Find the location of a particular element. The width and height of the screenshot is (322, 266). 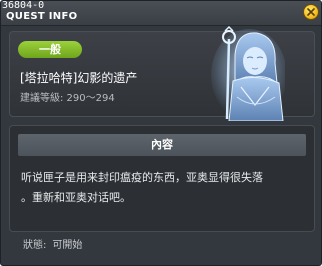

content-section-header: 內容 is located at coordinates (162, 145).